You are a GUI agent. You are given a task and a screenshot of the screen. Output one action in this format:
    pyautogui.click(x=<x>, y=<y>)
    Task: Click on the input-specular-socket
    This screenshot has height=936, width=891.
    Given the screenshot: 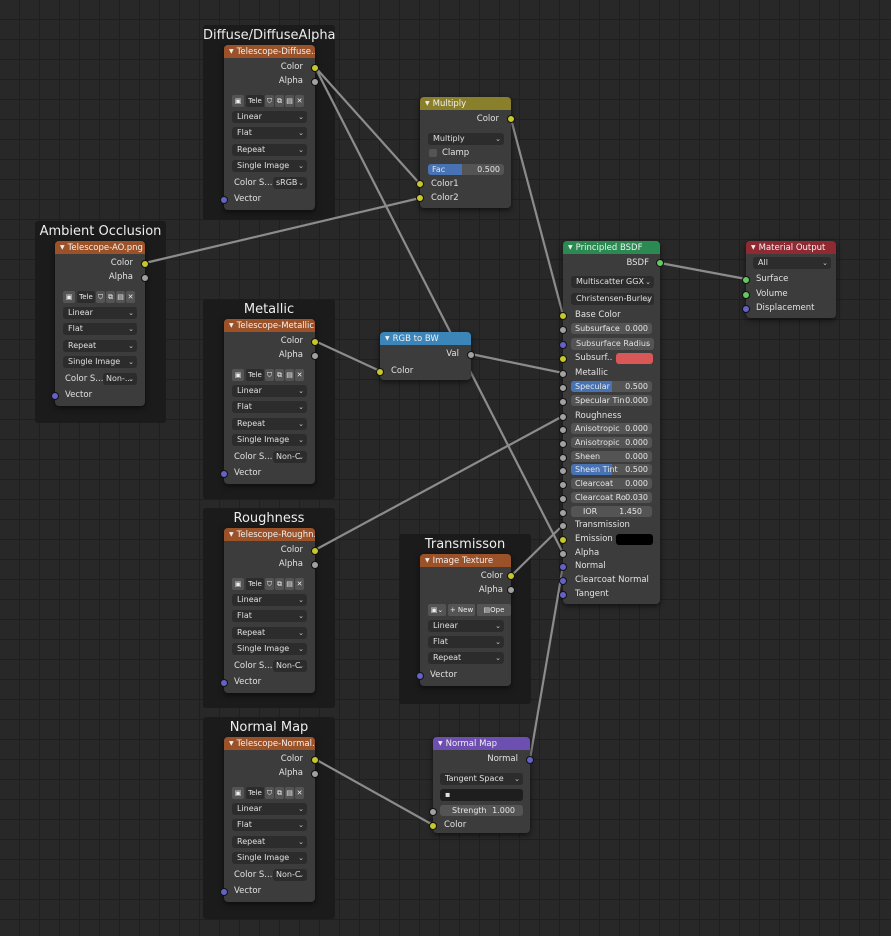 What is the action you would take?
    pyautogui.click(x=563, y=388)
    